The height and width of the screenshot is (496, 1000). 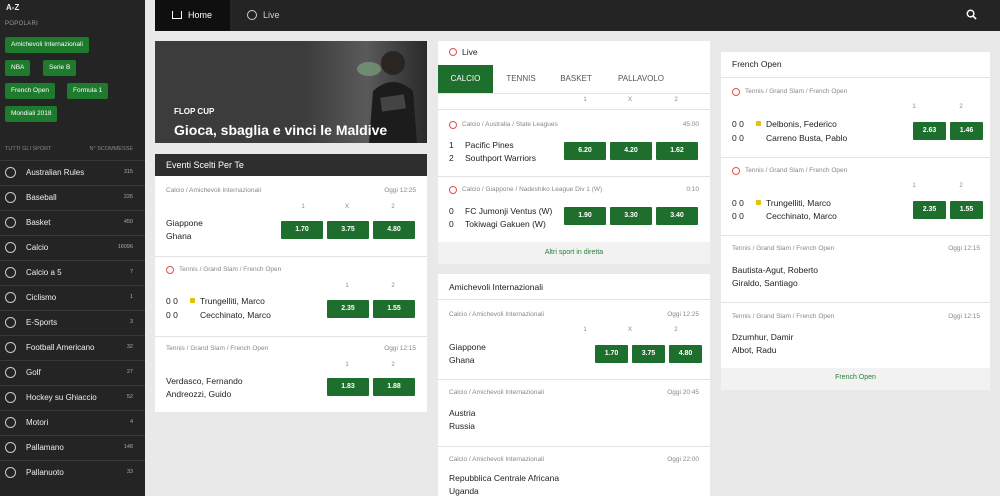 What do you see at coordinates (631, 151) in the screenshot?
I see `odd-button-x: 4.20` at bounding box center [631, 151].